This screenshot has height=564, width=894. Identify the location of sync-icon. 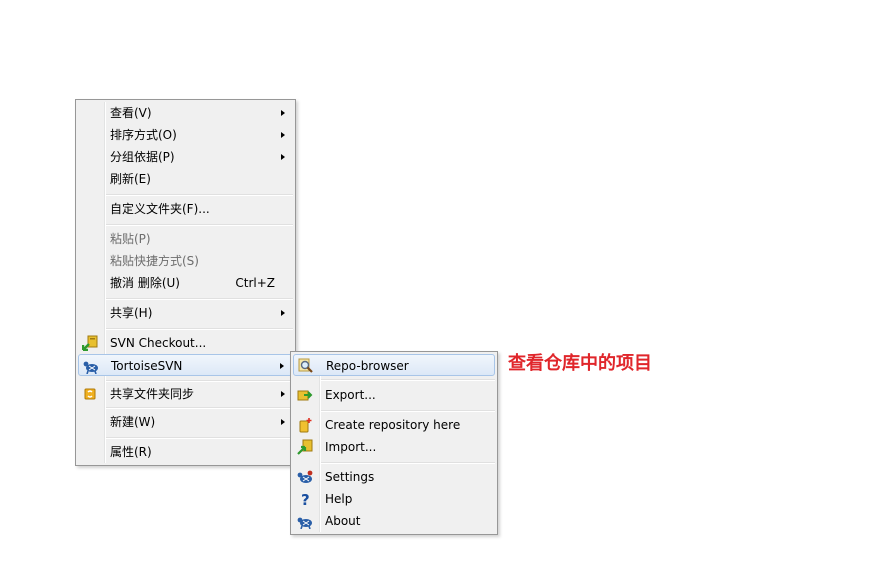
(90, 394).